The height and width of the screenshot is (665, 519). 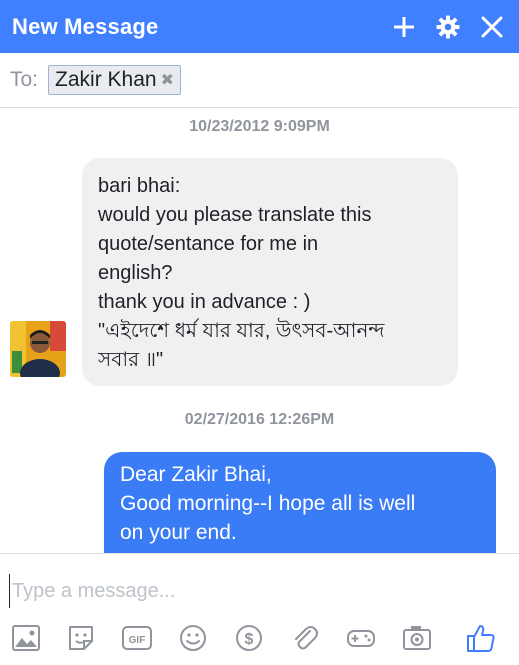 I want to click on plus-icon, so click(x=404, y=27).